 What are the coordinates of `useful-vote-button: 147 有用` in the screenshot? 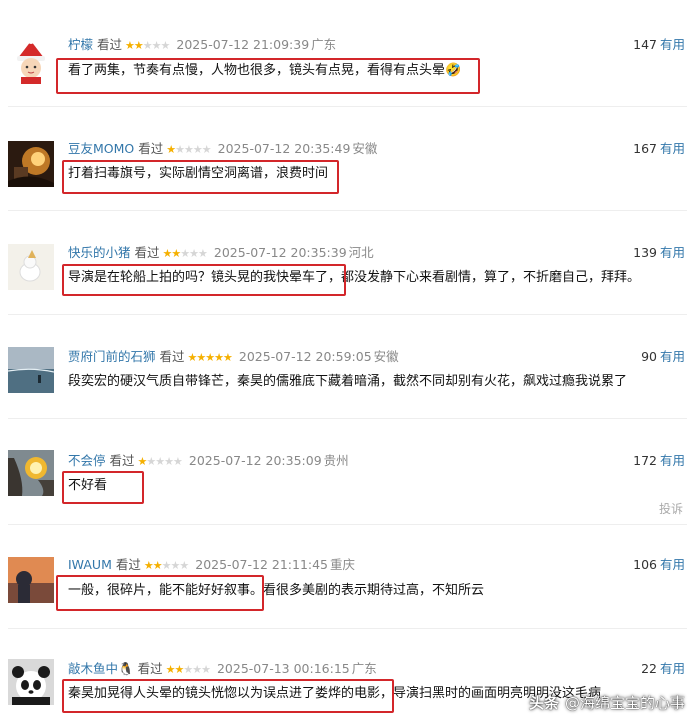 It's located at (659, 45).